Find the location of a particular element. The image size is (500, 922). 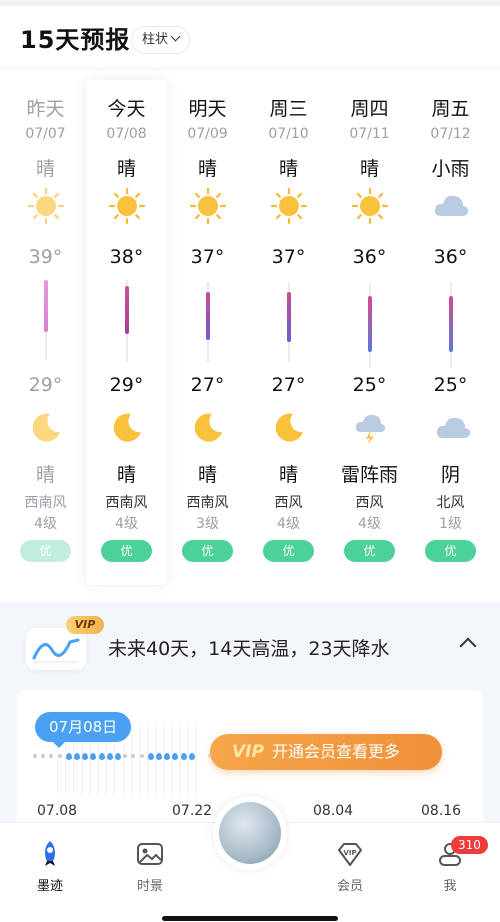

vip-mark: VIP is located at coordinates (248, 752).